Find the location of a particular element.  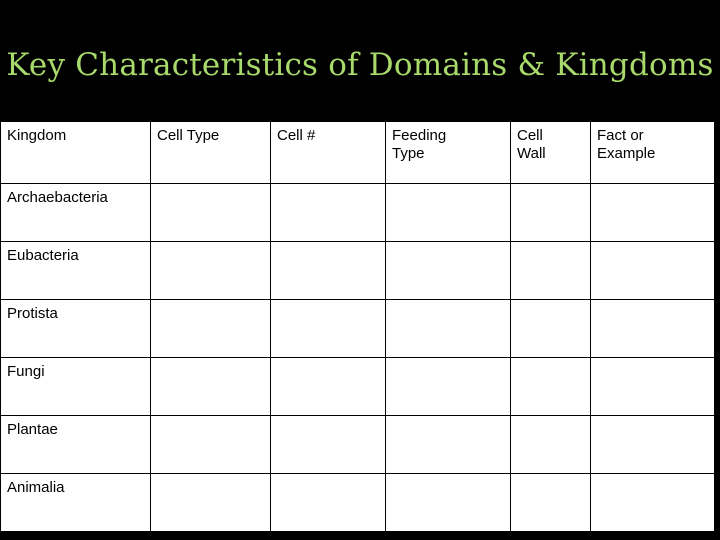

column-header-feeding-type-line1: Feeding is located at coordinates (419, 135).